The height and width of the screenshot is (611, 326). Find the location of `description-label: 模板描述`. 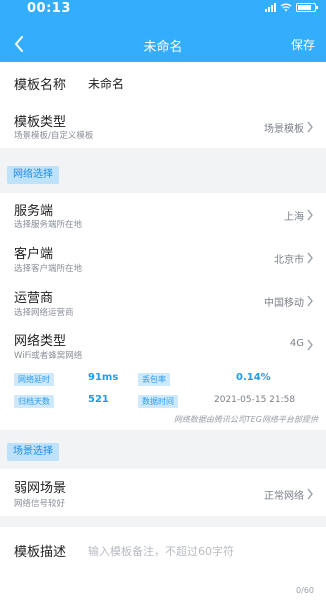

description-label: 模板描述 is located at coordinates (40, 552).